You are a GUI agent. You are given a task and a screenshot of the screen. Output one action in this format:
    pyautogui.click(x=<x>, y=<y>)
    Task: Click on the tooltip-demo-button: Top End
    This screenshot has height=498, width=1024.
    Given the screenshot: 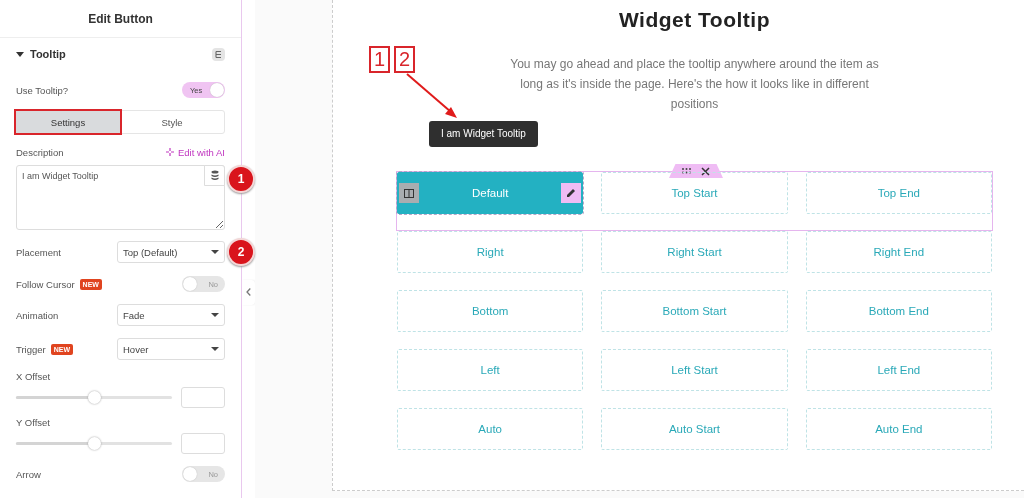 What is the action you would take?
    pyautogui.click(x=898, y=193)
    